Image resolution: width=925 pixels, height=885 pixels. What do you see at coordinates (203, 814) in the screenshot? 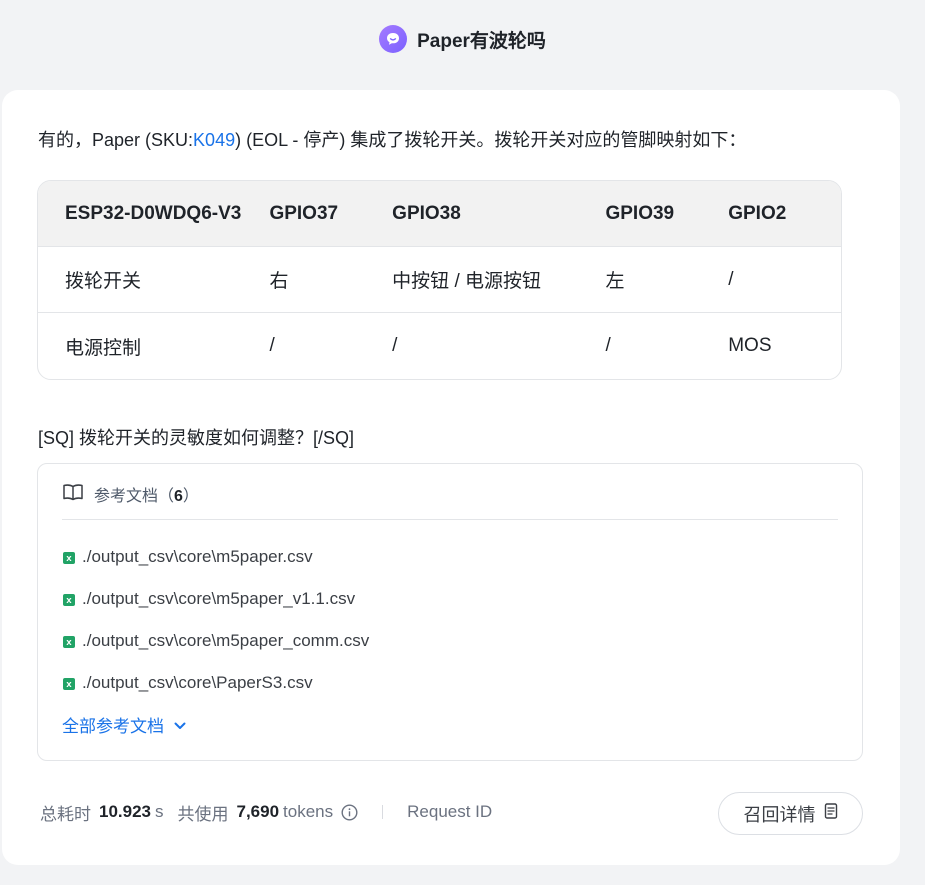
I see `tokens-label: 共使用` at bounding box center [203, 814].